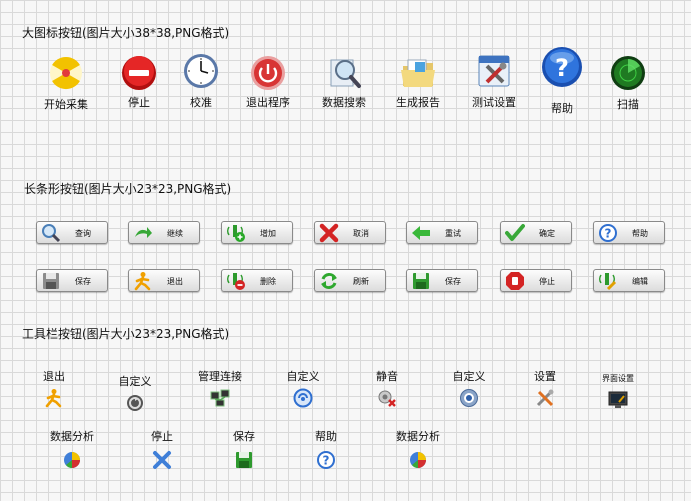  What do you see at coordinates (421, 233) in the screenshot?
I see `back-arrow-icon` at bounding box center [421, 233].